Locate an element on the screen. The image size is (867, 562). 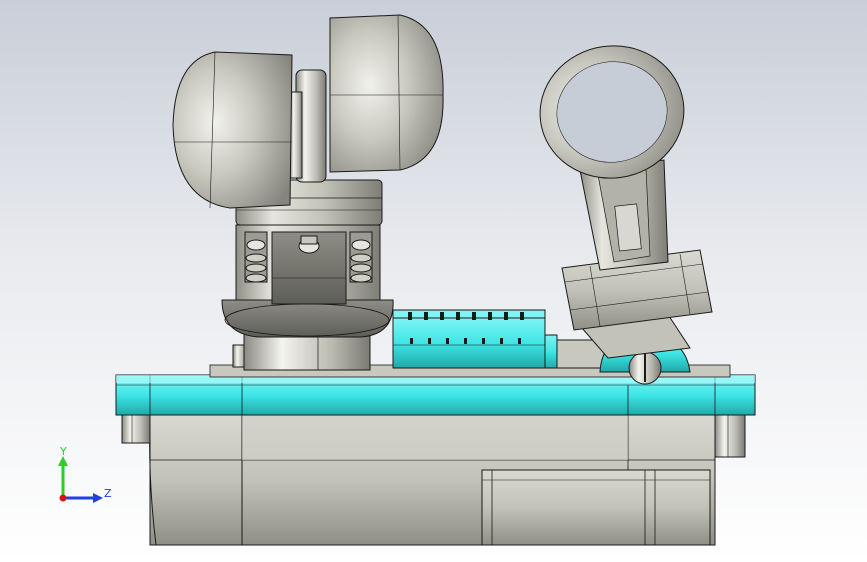
view-triad: Y Z is located at coordinates (85, 474).